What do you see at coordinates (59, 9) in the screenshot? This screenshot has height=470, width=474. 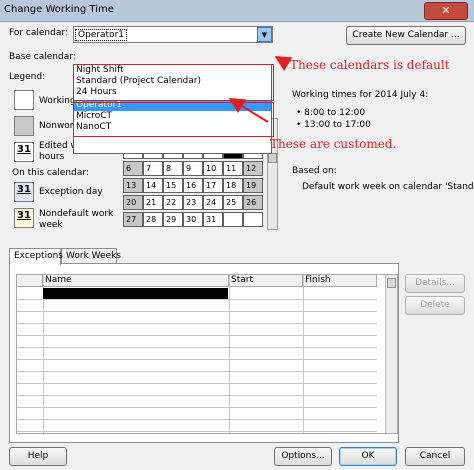 I see `window-title: Change Working Time` at bounding box center [59, 9].